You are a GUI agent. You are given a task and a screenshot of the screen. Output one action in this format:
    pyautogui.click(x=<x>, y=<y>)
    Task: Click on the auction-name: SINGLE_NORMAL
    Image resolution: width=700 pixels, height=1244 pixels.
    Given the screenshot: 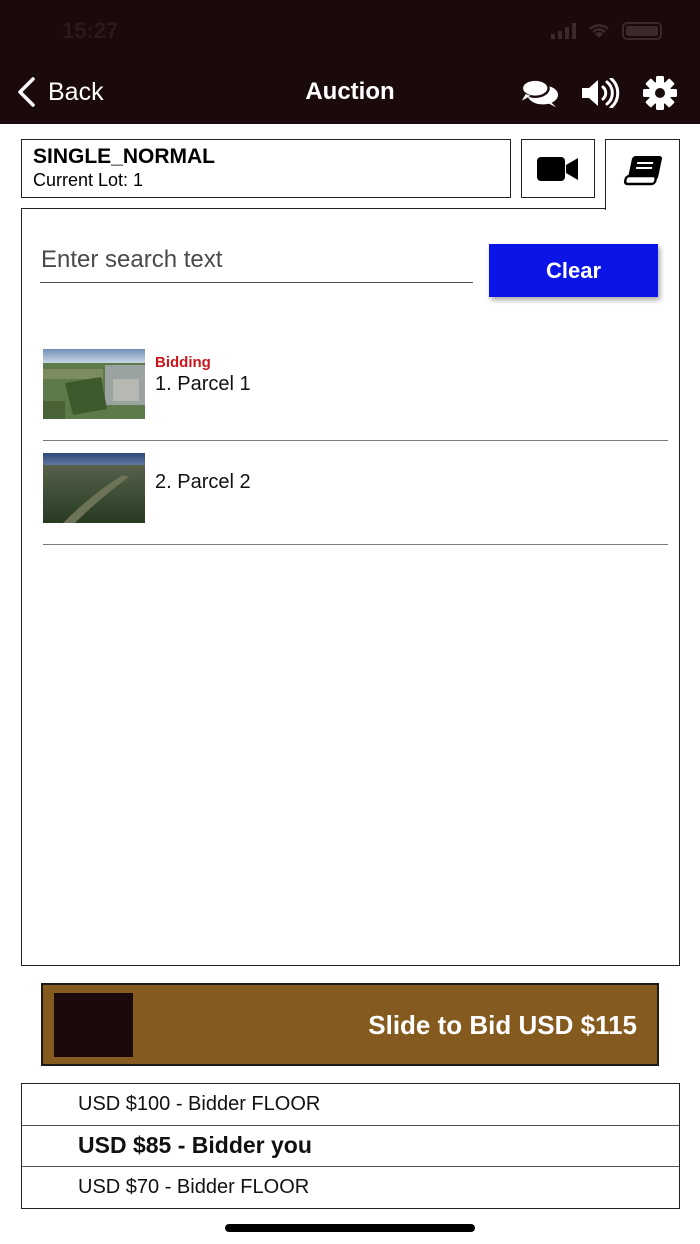 What is the action you would take?
    pyautogui.click(x=124, y=156)
    